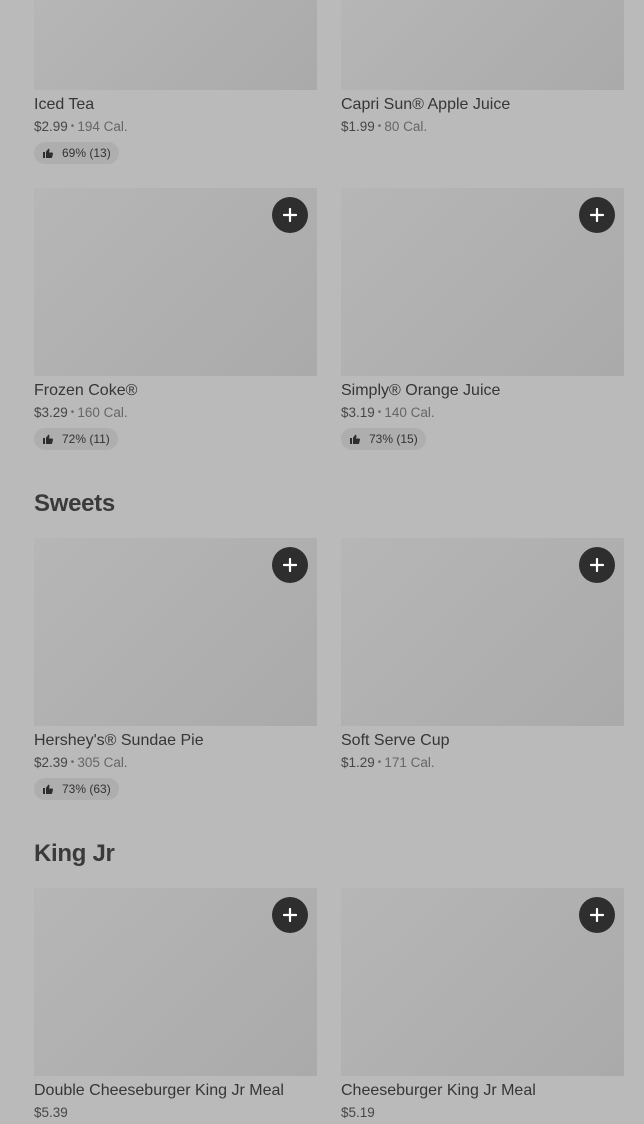  What do you see at coordinates (102, 126) in the screenshot?
I see `item-calories: 194 Cal.` at bounding box center [102, 126].